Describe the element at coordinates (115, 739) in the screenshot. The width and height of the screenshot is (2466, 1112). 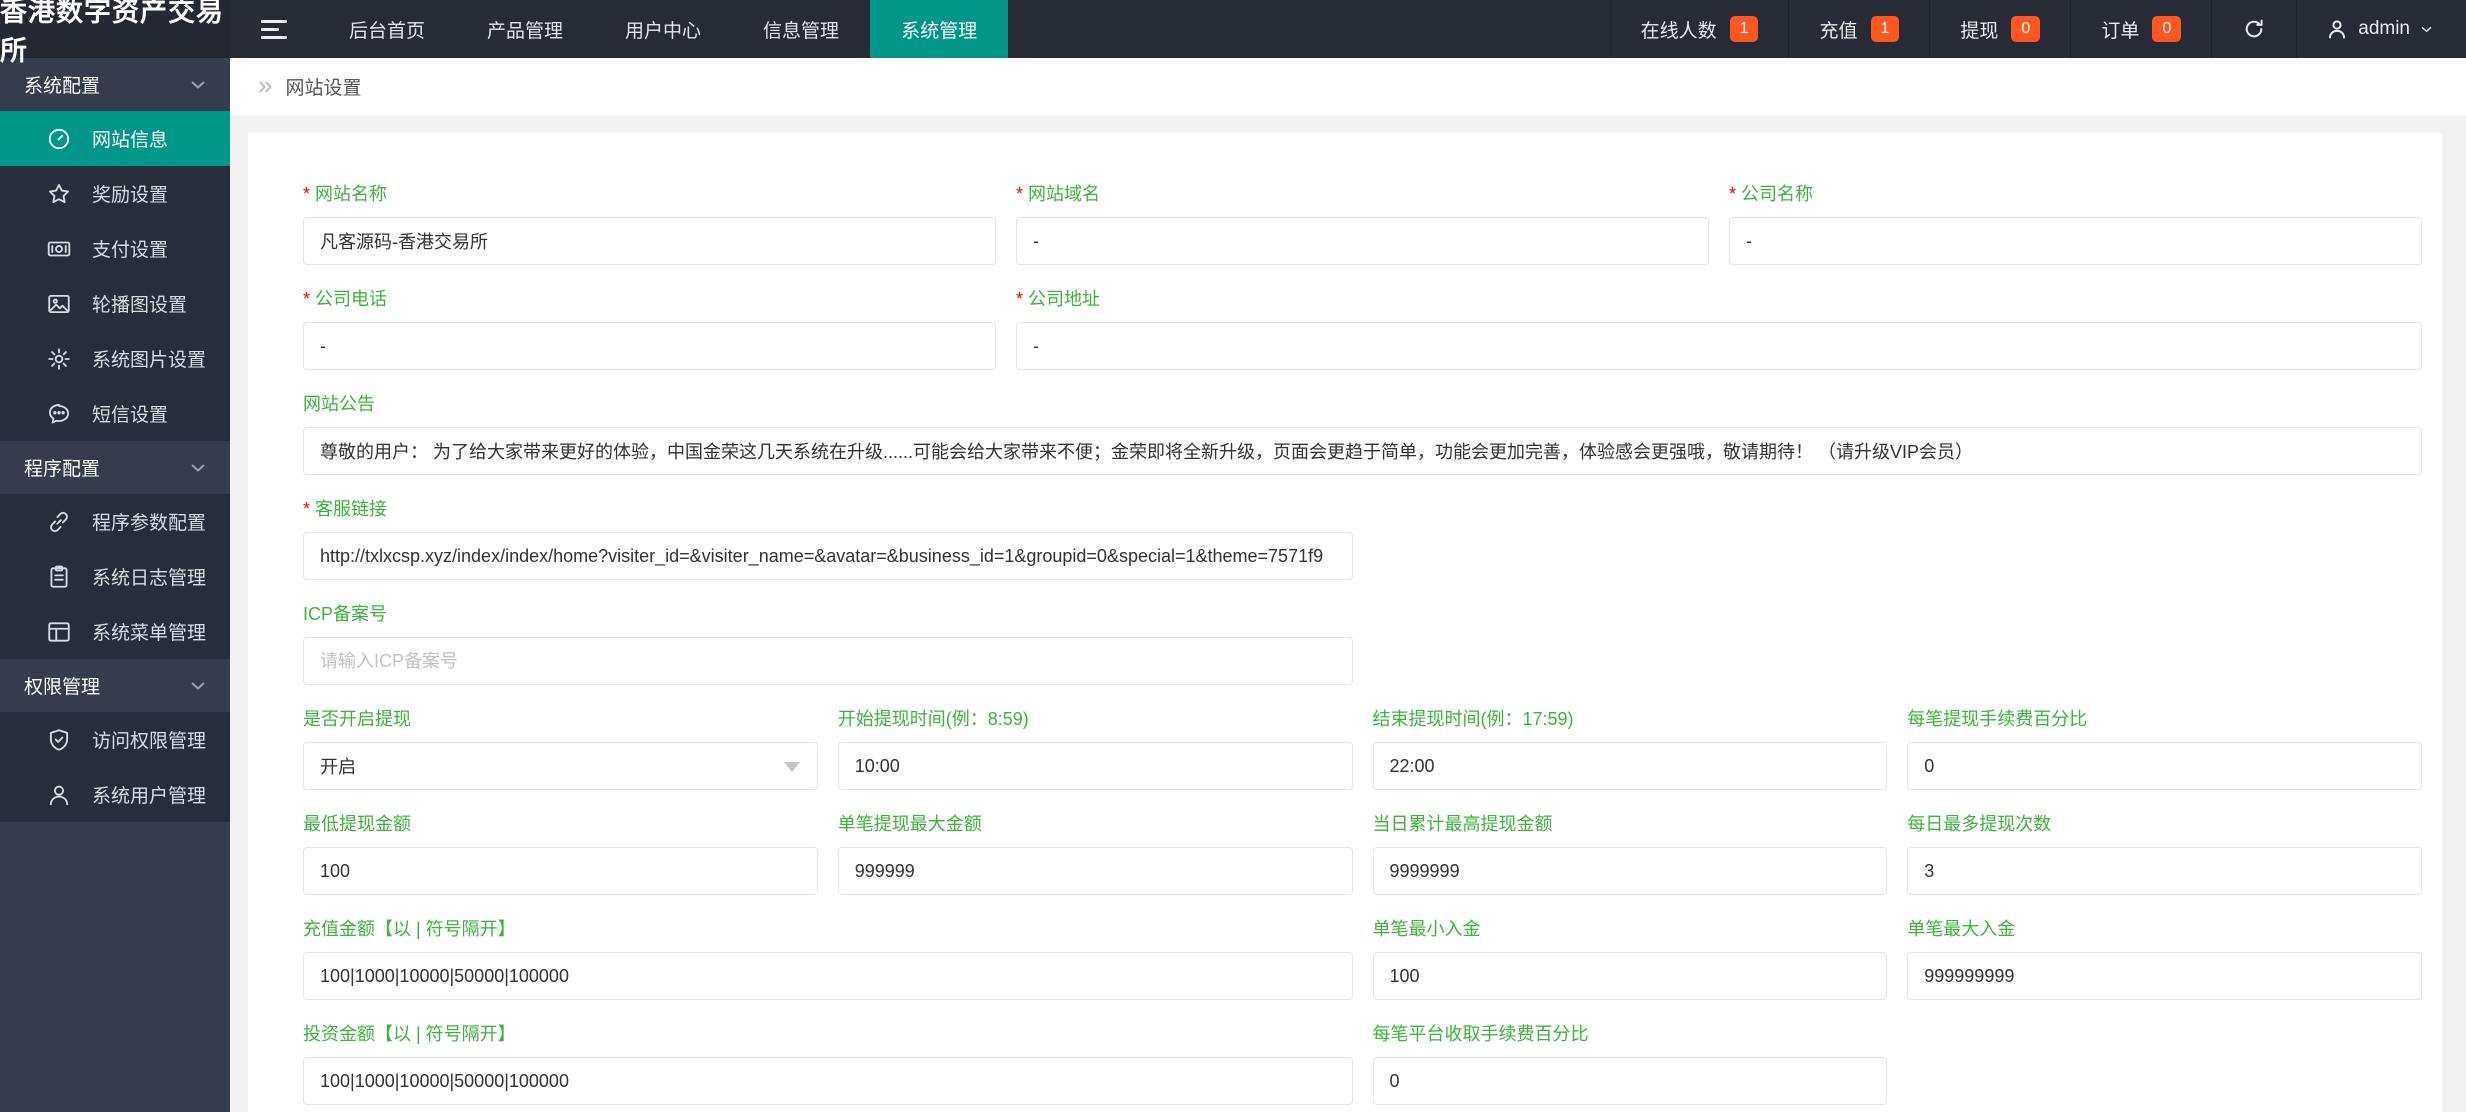
I see `sidebar-item: 访问权限管理` at that location.